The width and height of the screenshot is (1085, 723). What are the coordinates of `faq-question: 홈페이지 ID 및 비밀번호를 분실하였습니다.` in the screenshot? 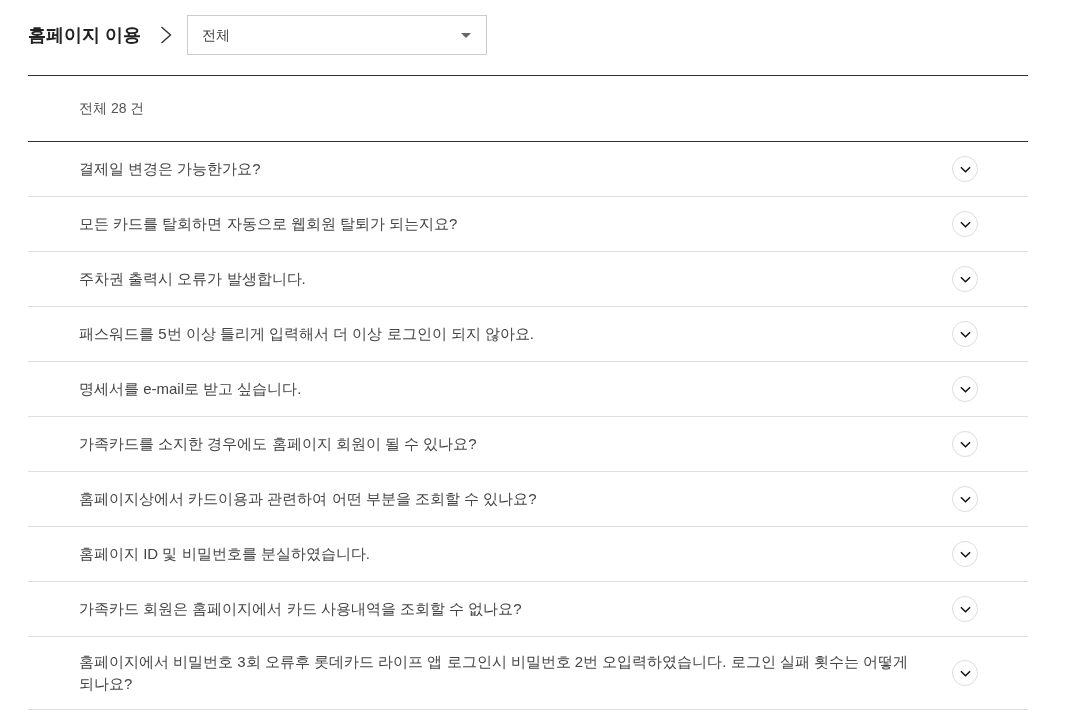 It's located at (224, 554).